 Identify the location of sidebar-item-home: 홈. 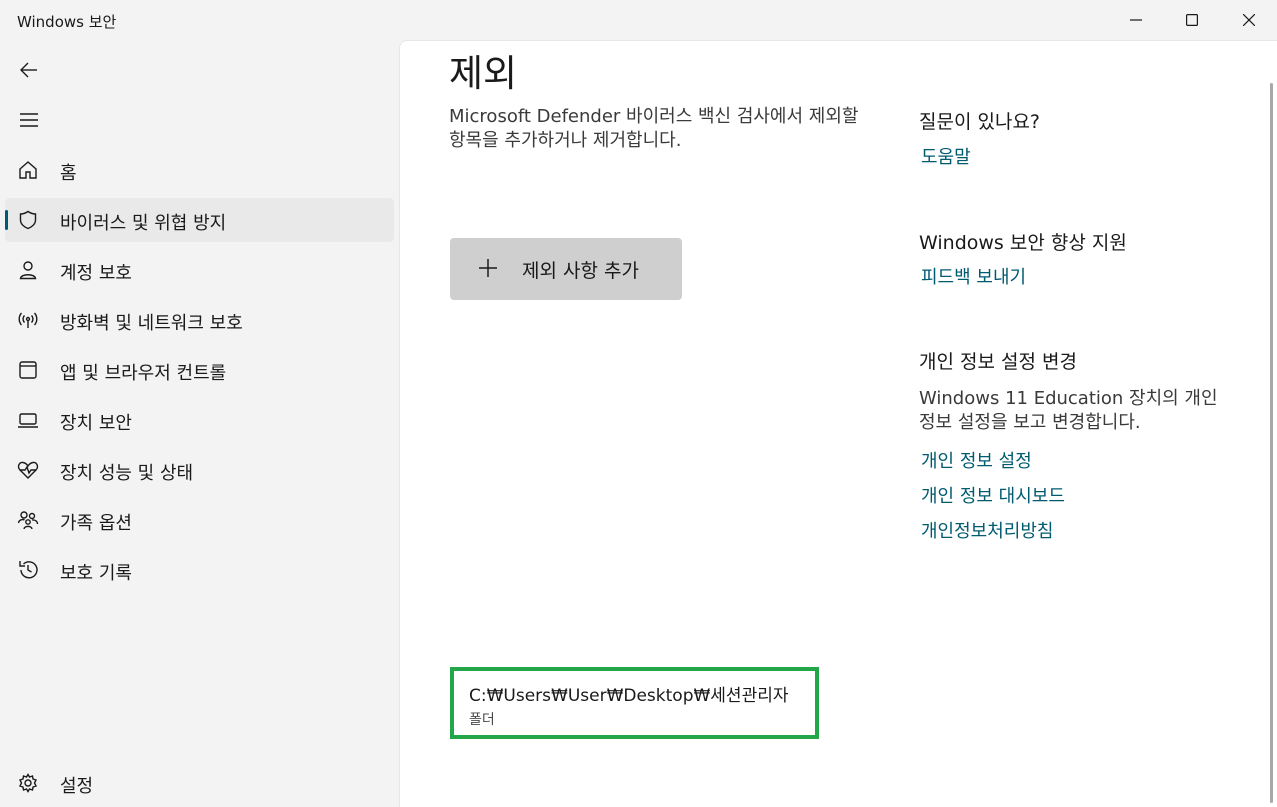
(199, 170).